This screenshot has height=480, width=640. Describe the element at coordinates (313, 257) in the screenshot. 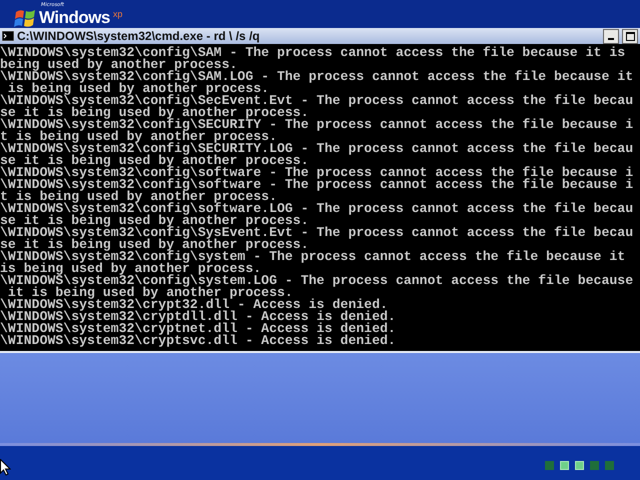

I see `console-line: \WINDOWS\system32\config\system - The process cannot access the file because it` at that location.